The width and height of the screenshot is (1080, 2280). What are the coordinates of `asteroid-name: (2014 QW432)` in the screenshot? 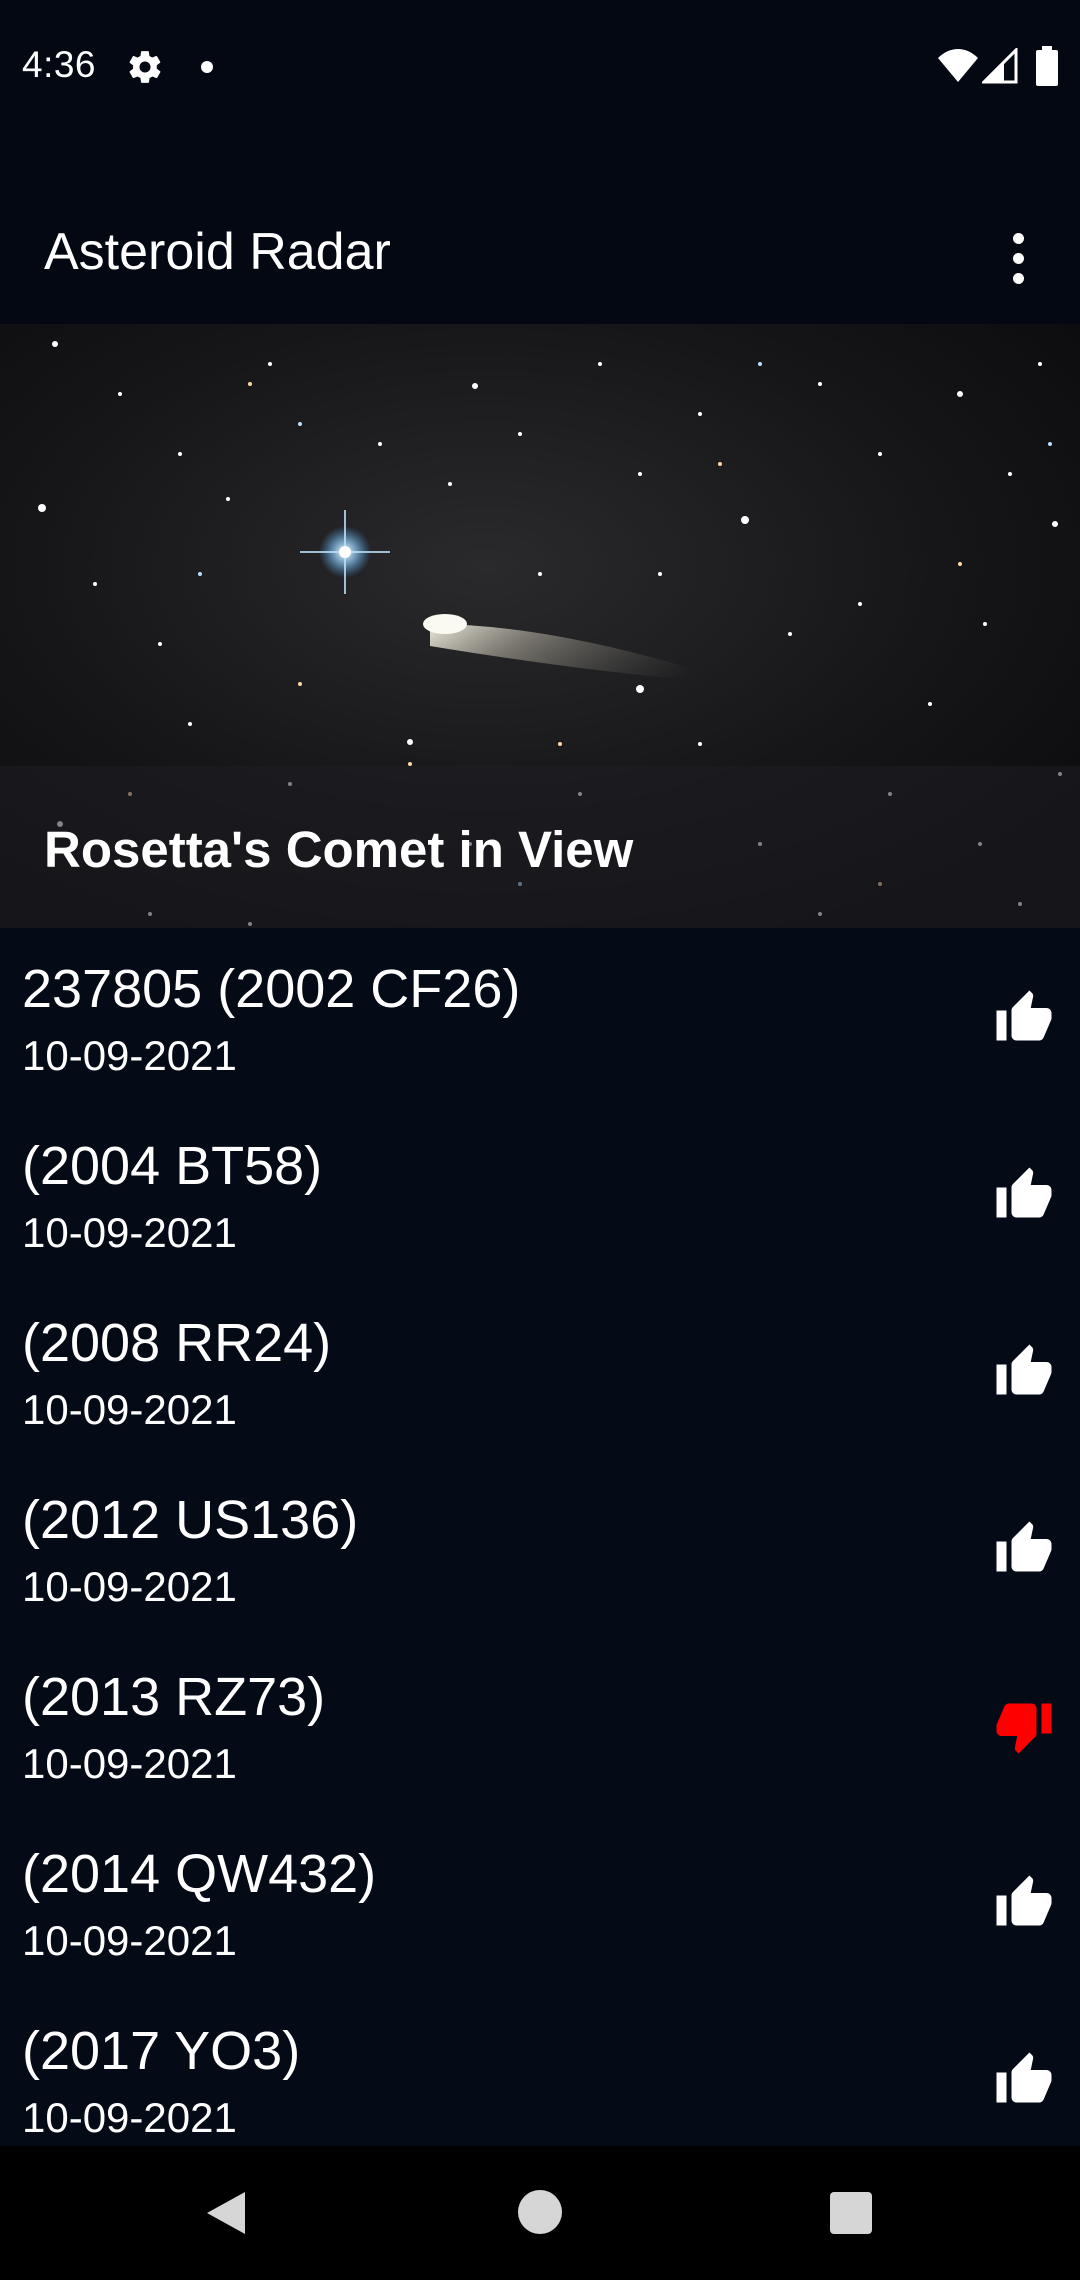 It's located at (199, 1874).